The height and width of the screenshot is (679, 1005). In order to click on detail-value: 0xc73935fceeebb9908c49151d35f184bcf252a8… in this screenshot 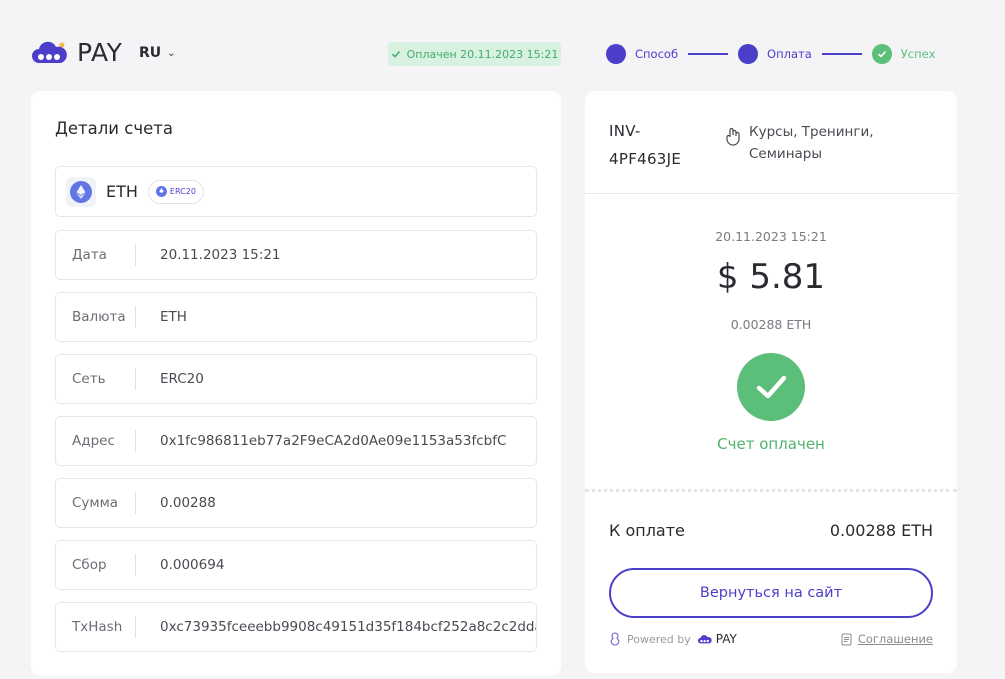, I will do `click(336, 627)`.